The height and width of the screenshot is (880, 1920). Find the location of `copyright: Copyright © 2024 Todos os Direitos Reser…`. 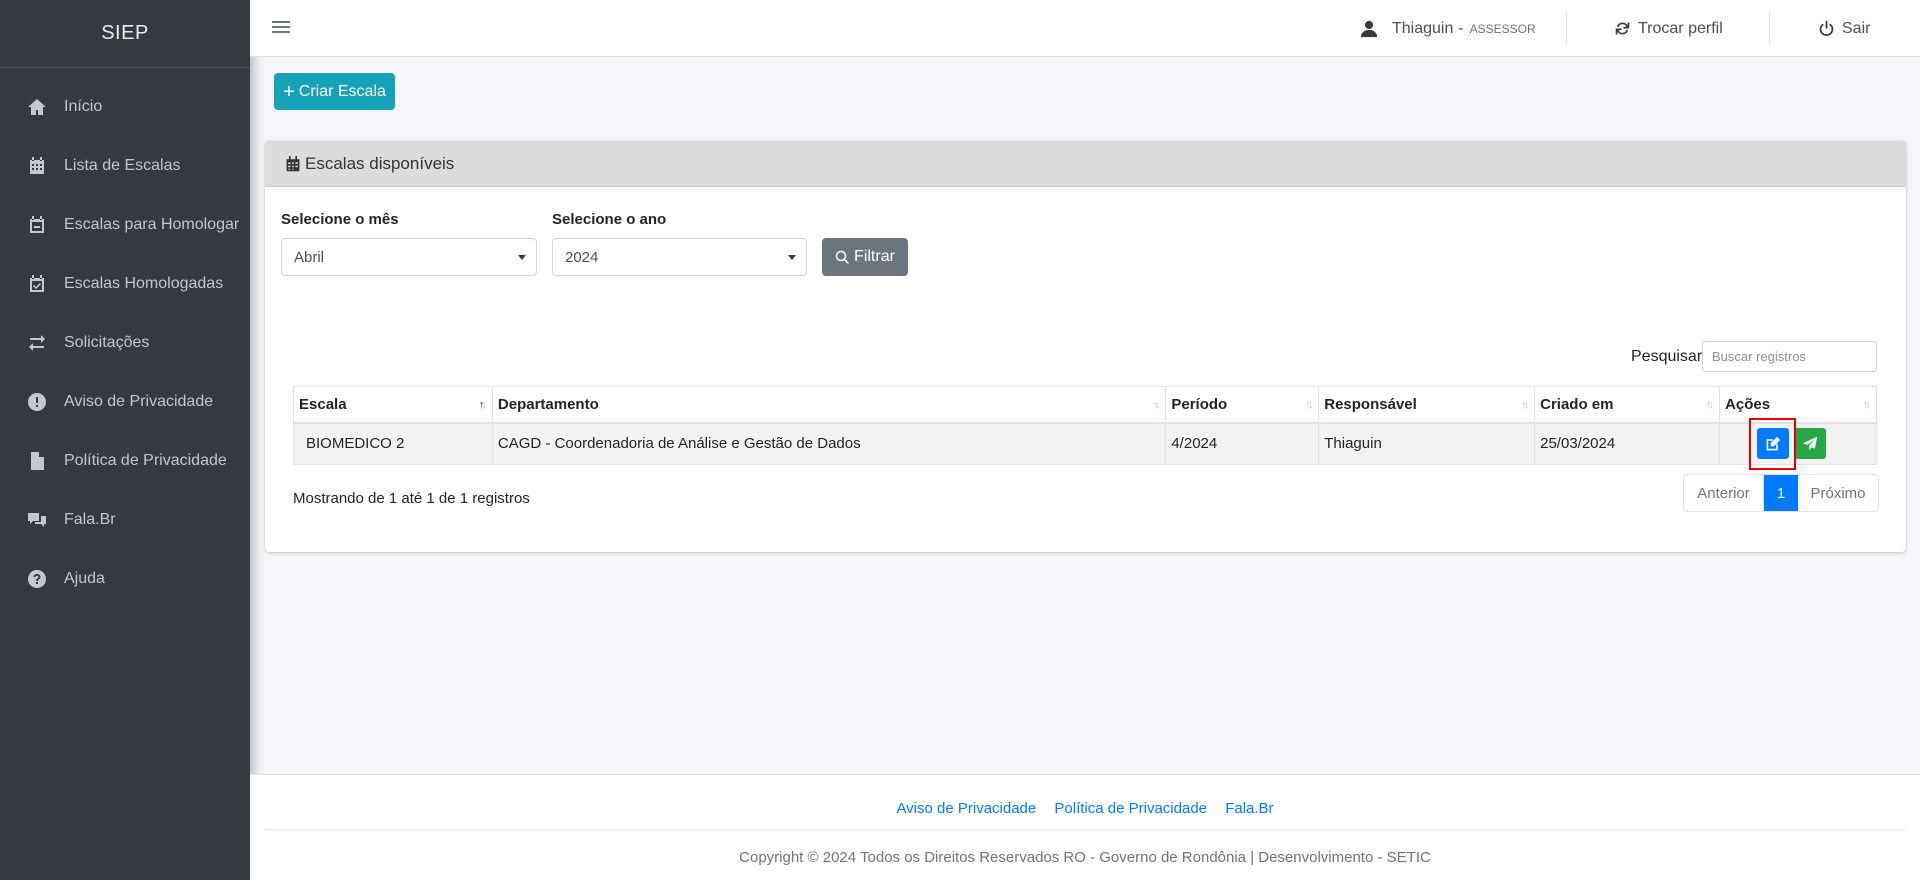

copyright: Copyright © 2024 Todos os Direitos Reser… is located at coordinates (1085, 857).